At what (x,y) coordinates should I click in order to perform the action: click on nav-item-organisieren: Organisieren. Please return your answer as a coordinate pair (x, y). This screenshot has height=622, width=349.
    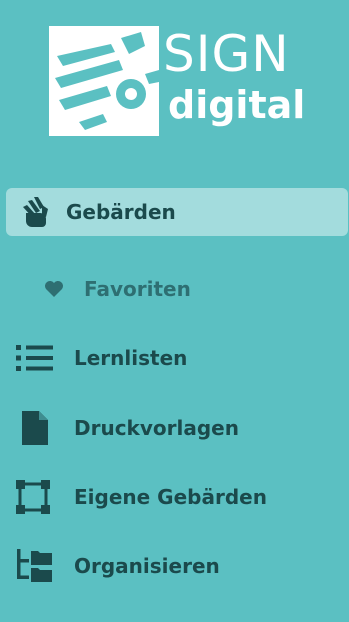
    Looking at the image, I should click on (177, 566).